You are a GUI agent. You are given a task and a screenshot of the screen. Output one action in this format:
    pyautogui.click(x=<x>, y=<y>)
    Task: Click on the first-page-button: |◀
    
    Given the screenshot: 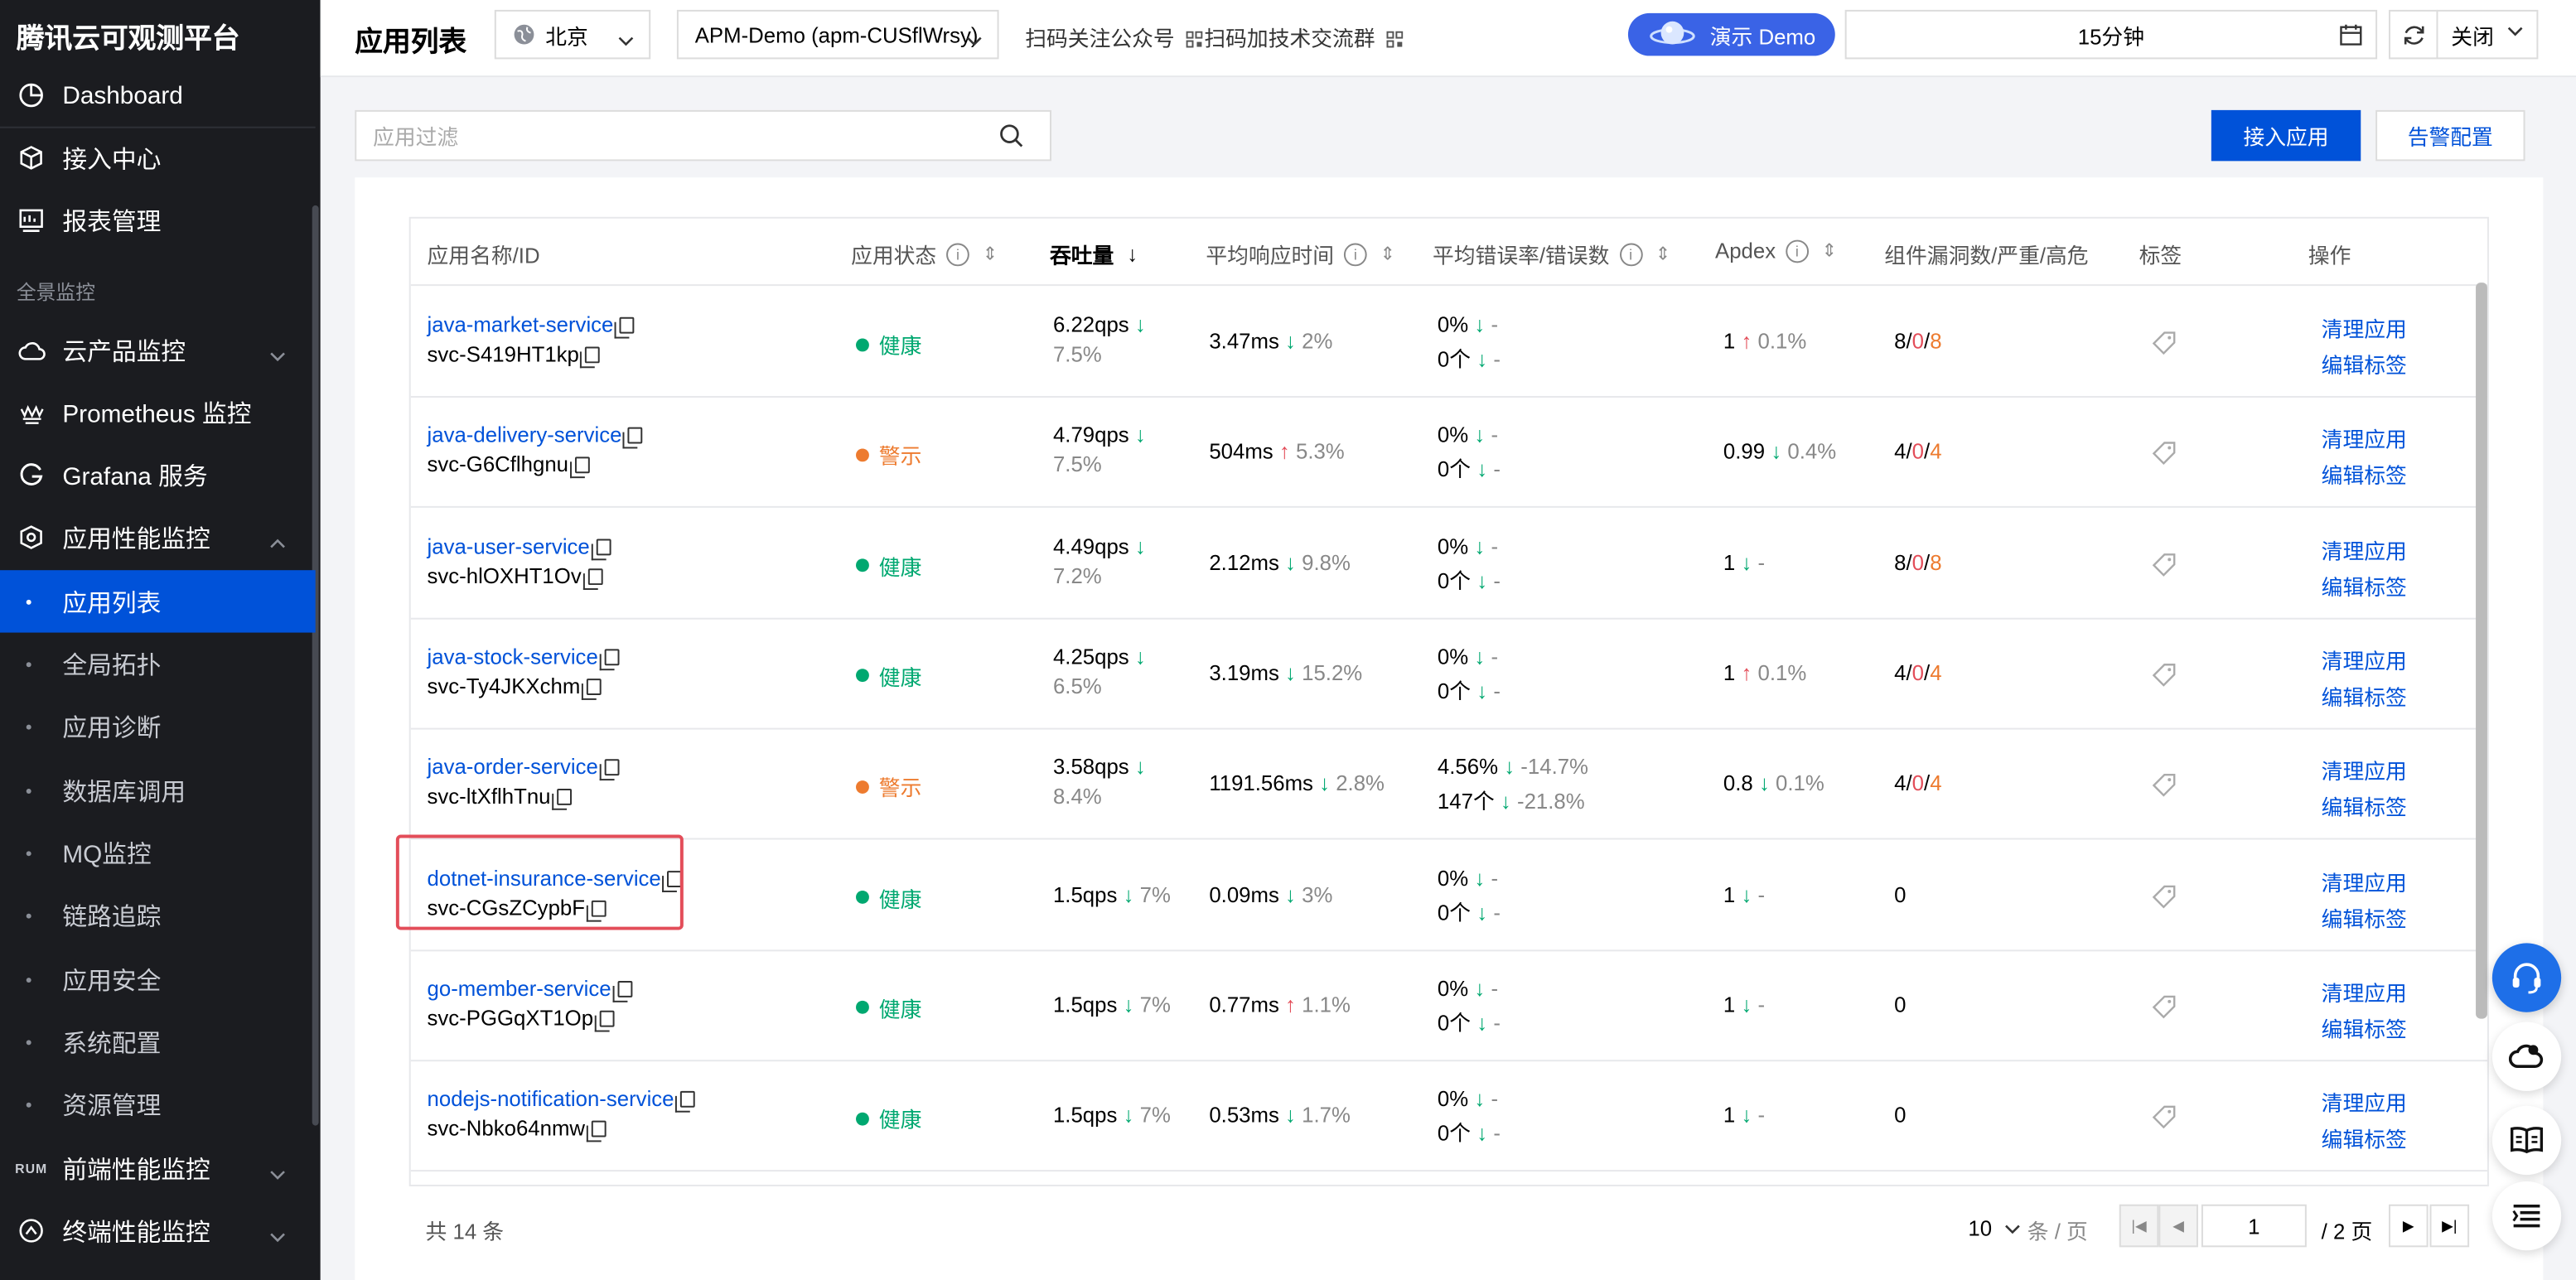 What is the action you would take?
    pyautogui.click(x=2139, y=1226)
    